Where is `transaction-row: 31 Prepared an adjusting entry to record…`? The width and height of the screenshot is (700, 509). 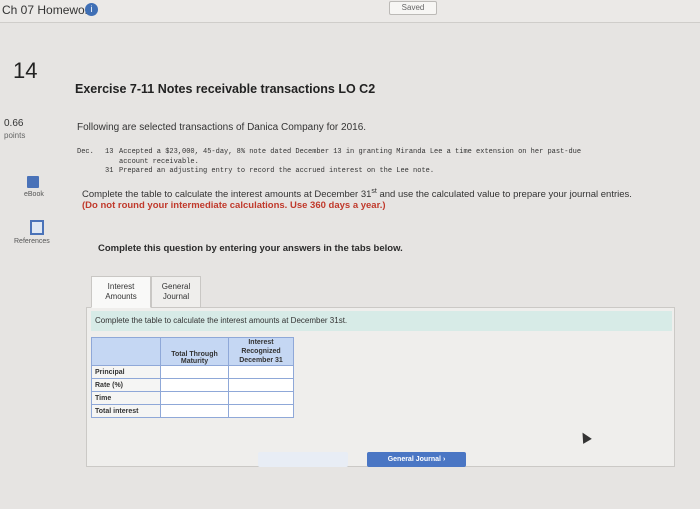
transaction-row: 31 Prepared an adjusting entry to record… is located at coordinates (387, 172).